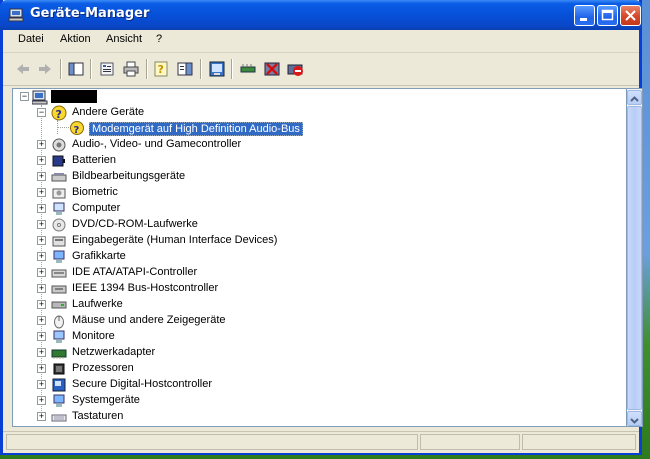 This screenshot has height=459, width=650. I want to click on help-icon: ?, so click(162, 69).